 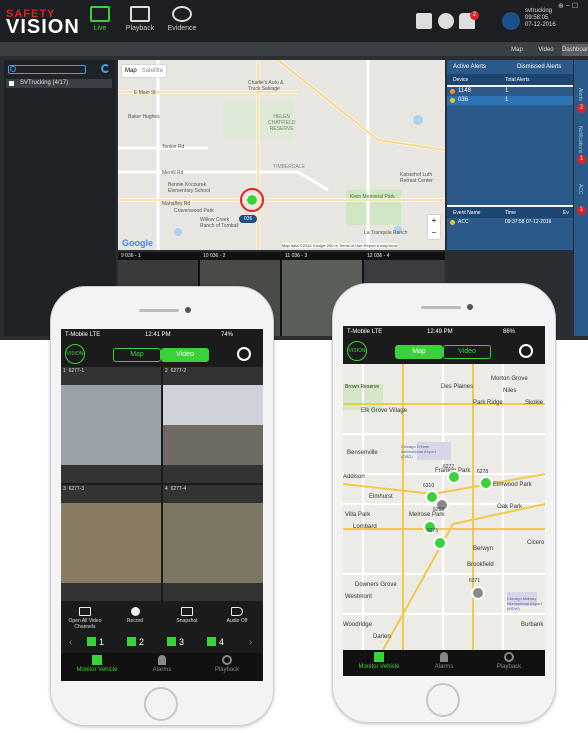 What do you see at coordinates (517, 80) in the screenshot?
I see `column-total-alerts: Total Alerts` at bounding box center [517, 80].